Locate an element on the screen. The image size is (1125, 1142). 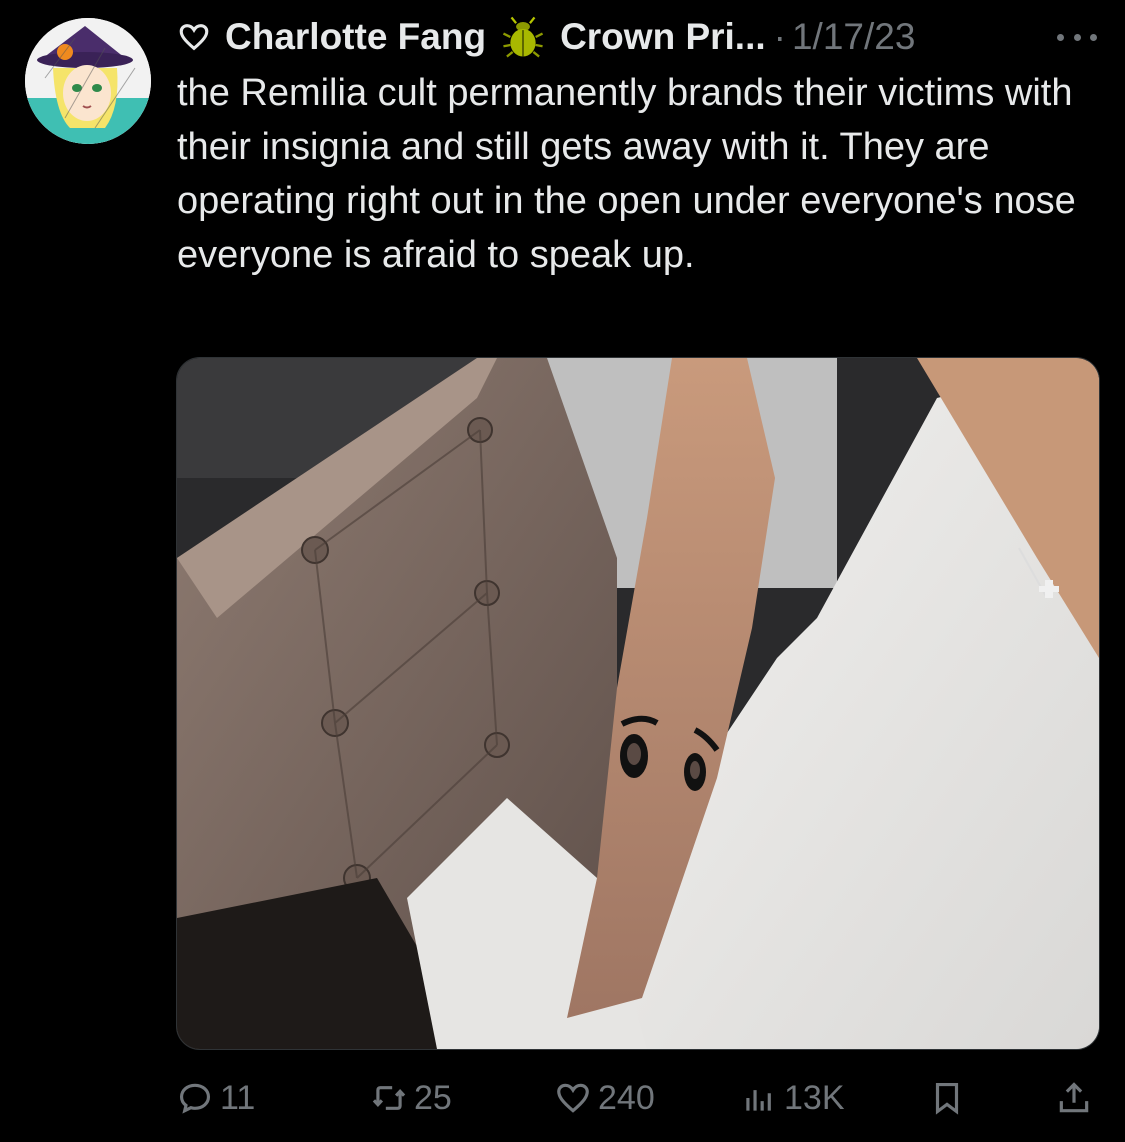
reply-count: 11 is located at coordinates (238, 1097).